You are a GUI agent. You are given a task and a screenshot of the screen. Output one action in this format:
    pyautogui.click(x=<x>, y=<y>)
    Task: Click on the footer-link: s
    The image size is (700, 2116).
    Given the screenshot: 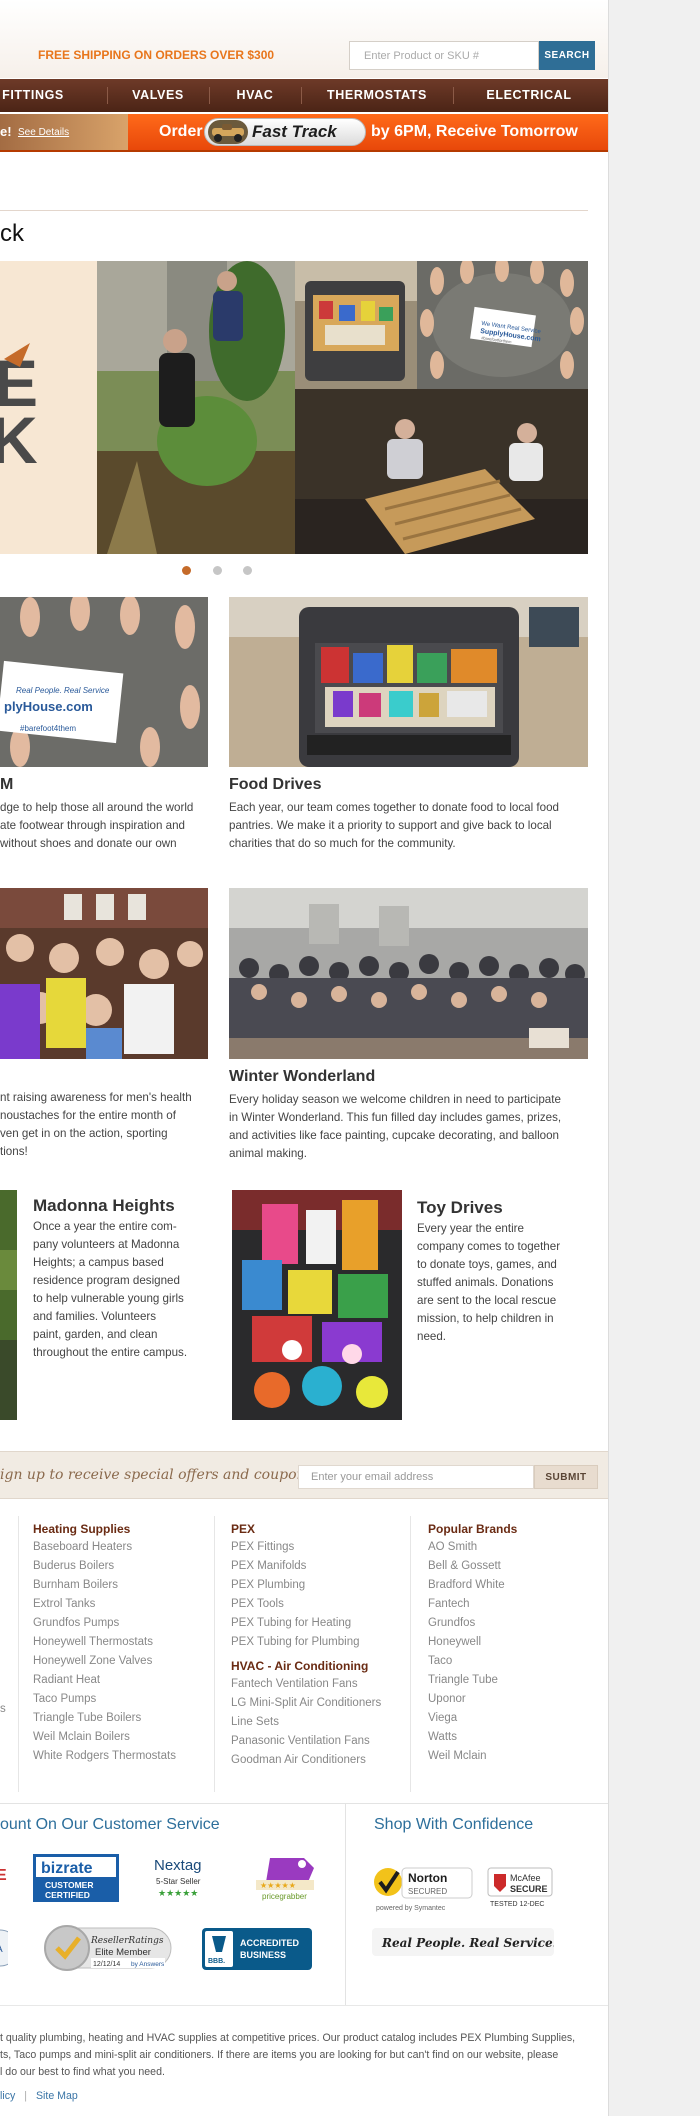 What is the action you would take?
    pyautogui.click(x=3, y=1709)
    